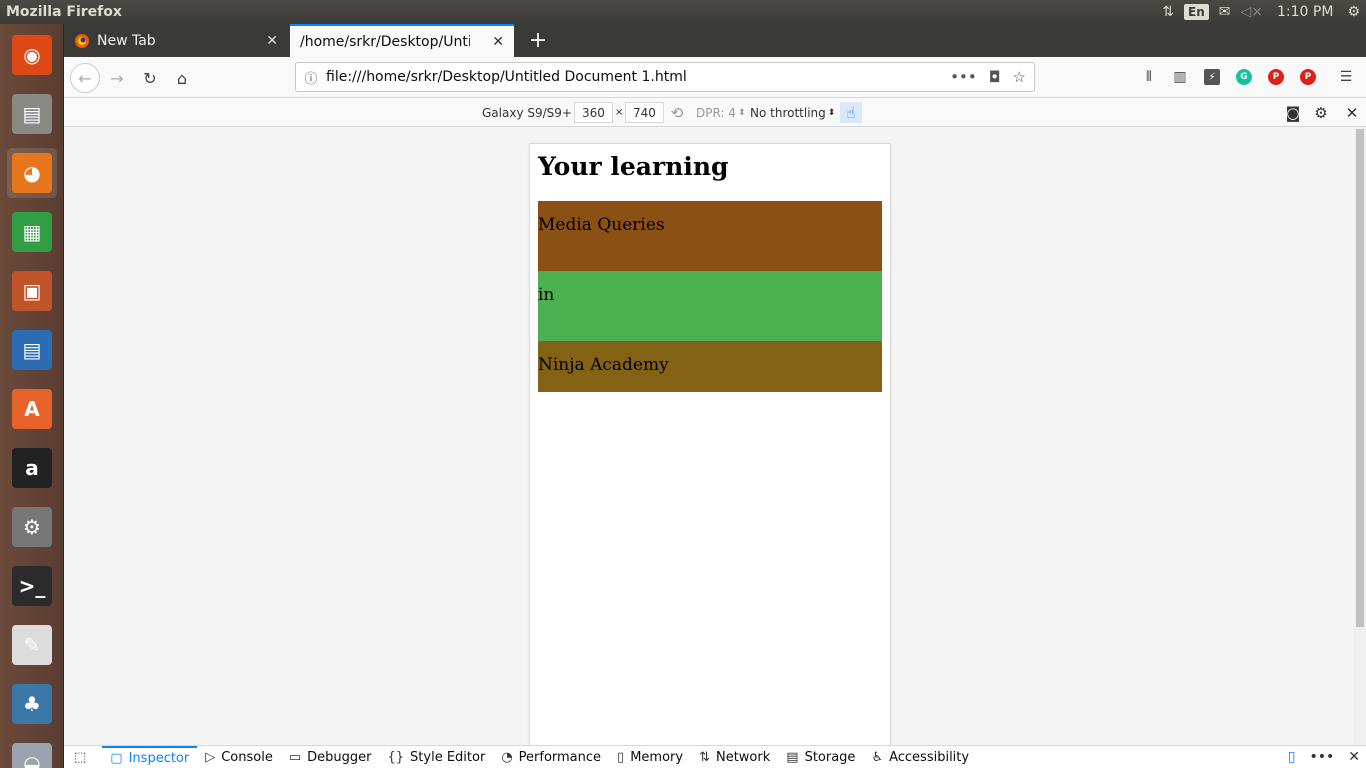  I want to click on launcher: ◉ ▤ ◕ ▦ ▣ ▤ Aa ⚙ >_ ✎ ♣ ◒, so click(32, 396).